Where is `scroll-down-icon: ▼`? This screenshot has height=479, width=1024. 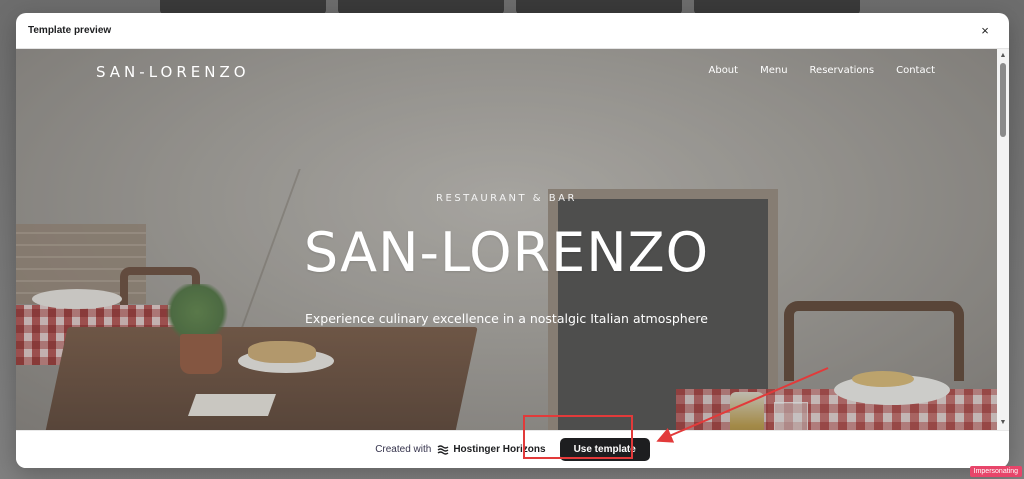 scroll-down-icon: ▼ is located at coordinates (1003, 423).